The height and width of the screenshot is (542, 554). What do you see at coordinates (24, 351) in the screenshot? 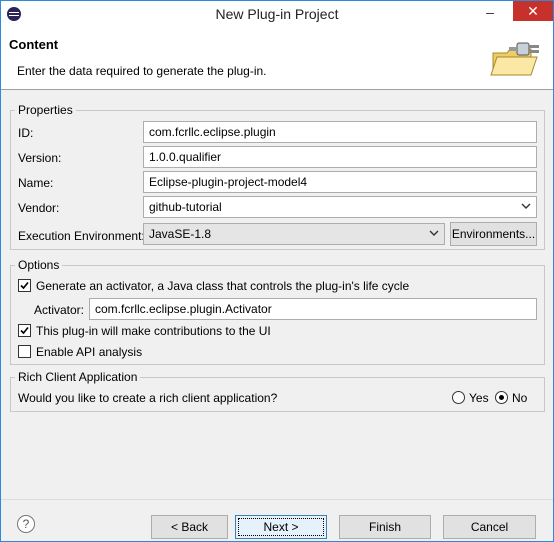
I see `api-analysis-checkbox` at bounding box center [24, 351].